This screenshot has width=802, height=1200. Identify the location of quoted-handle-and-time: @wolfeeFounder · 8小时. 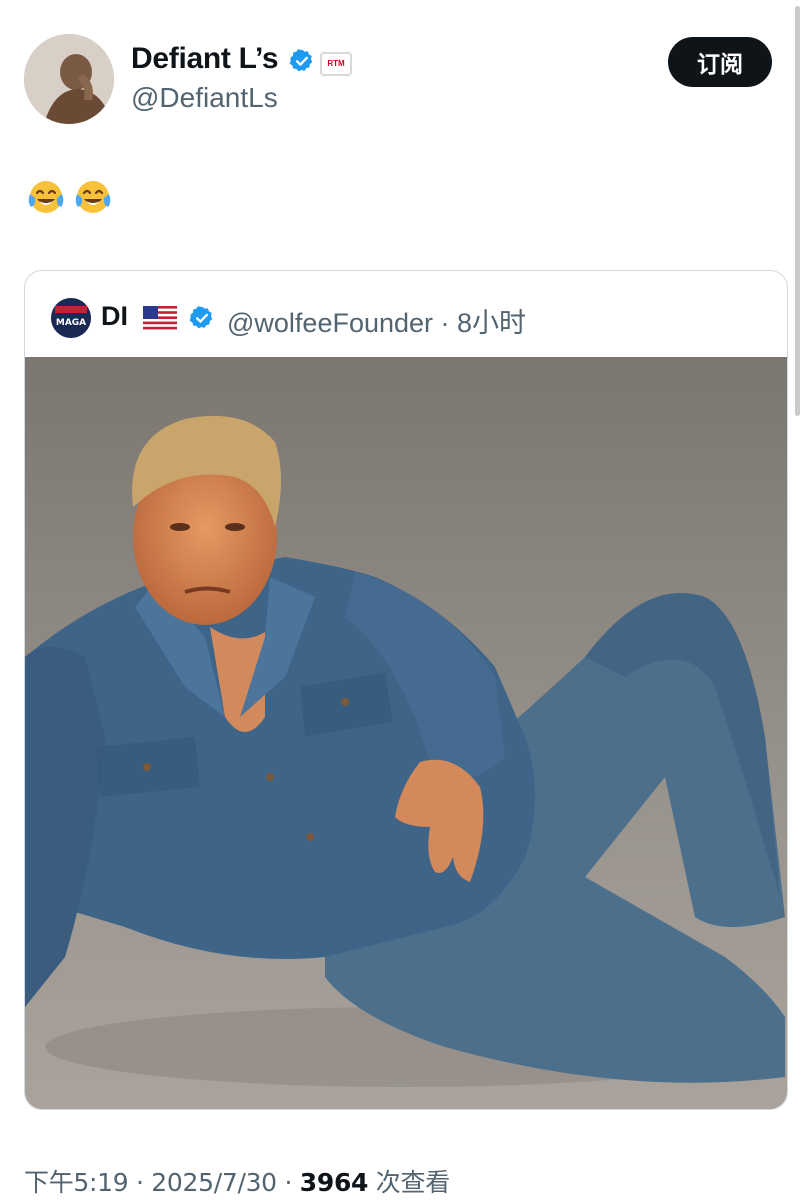
(376, 320).